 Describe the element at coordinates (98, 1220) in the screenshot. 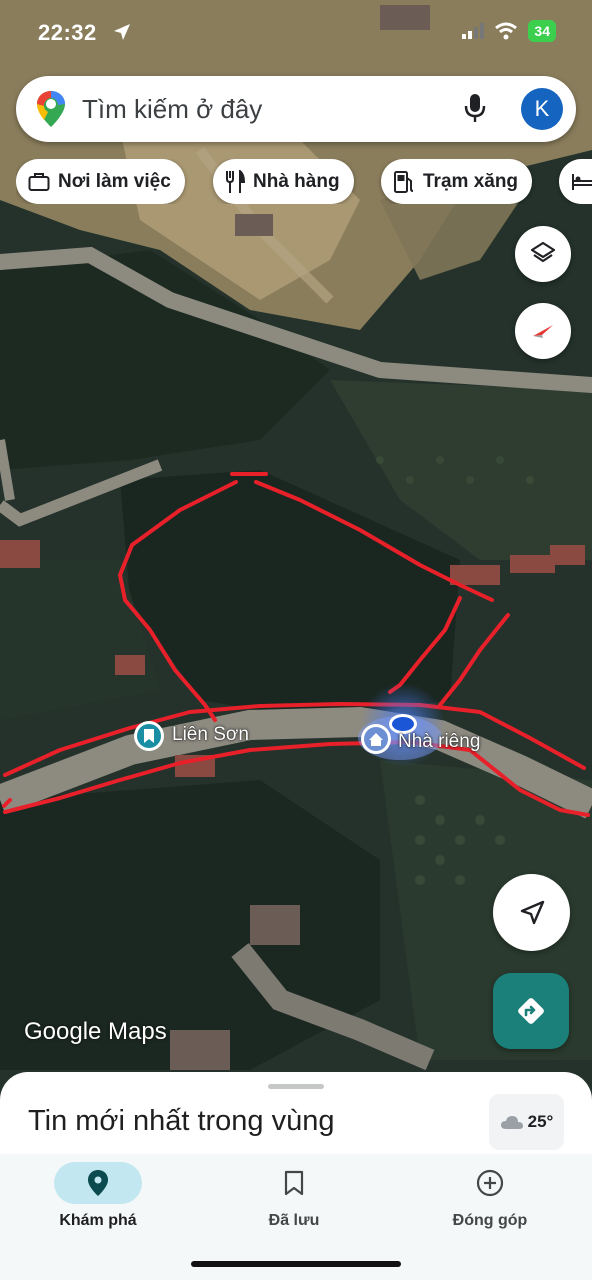

I see `nav-explore-label: Khám phá` at that location.